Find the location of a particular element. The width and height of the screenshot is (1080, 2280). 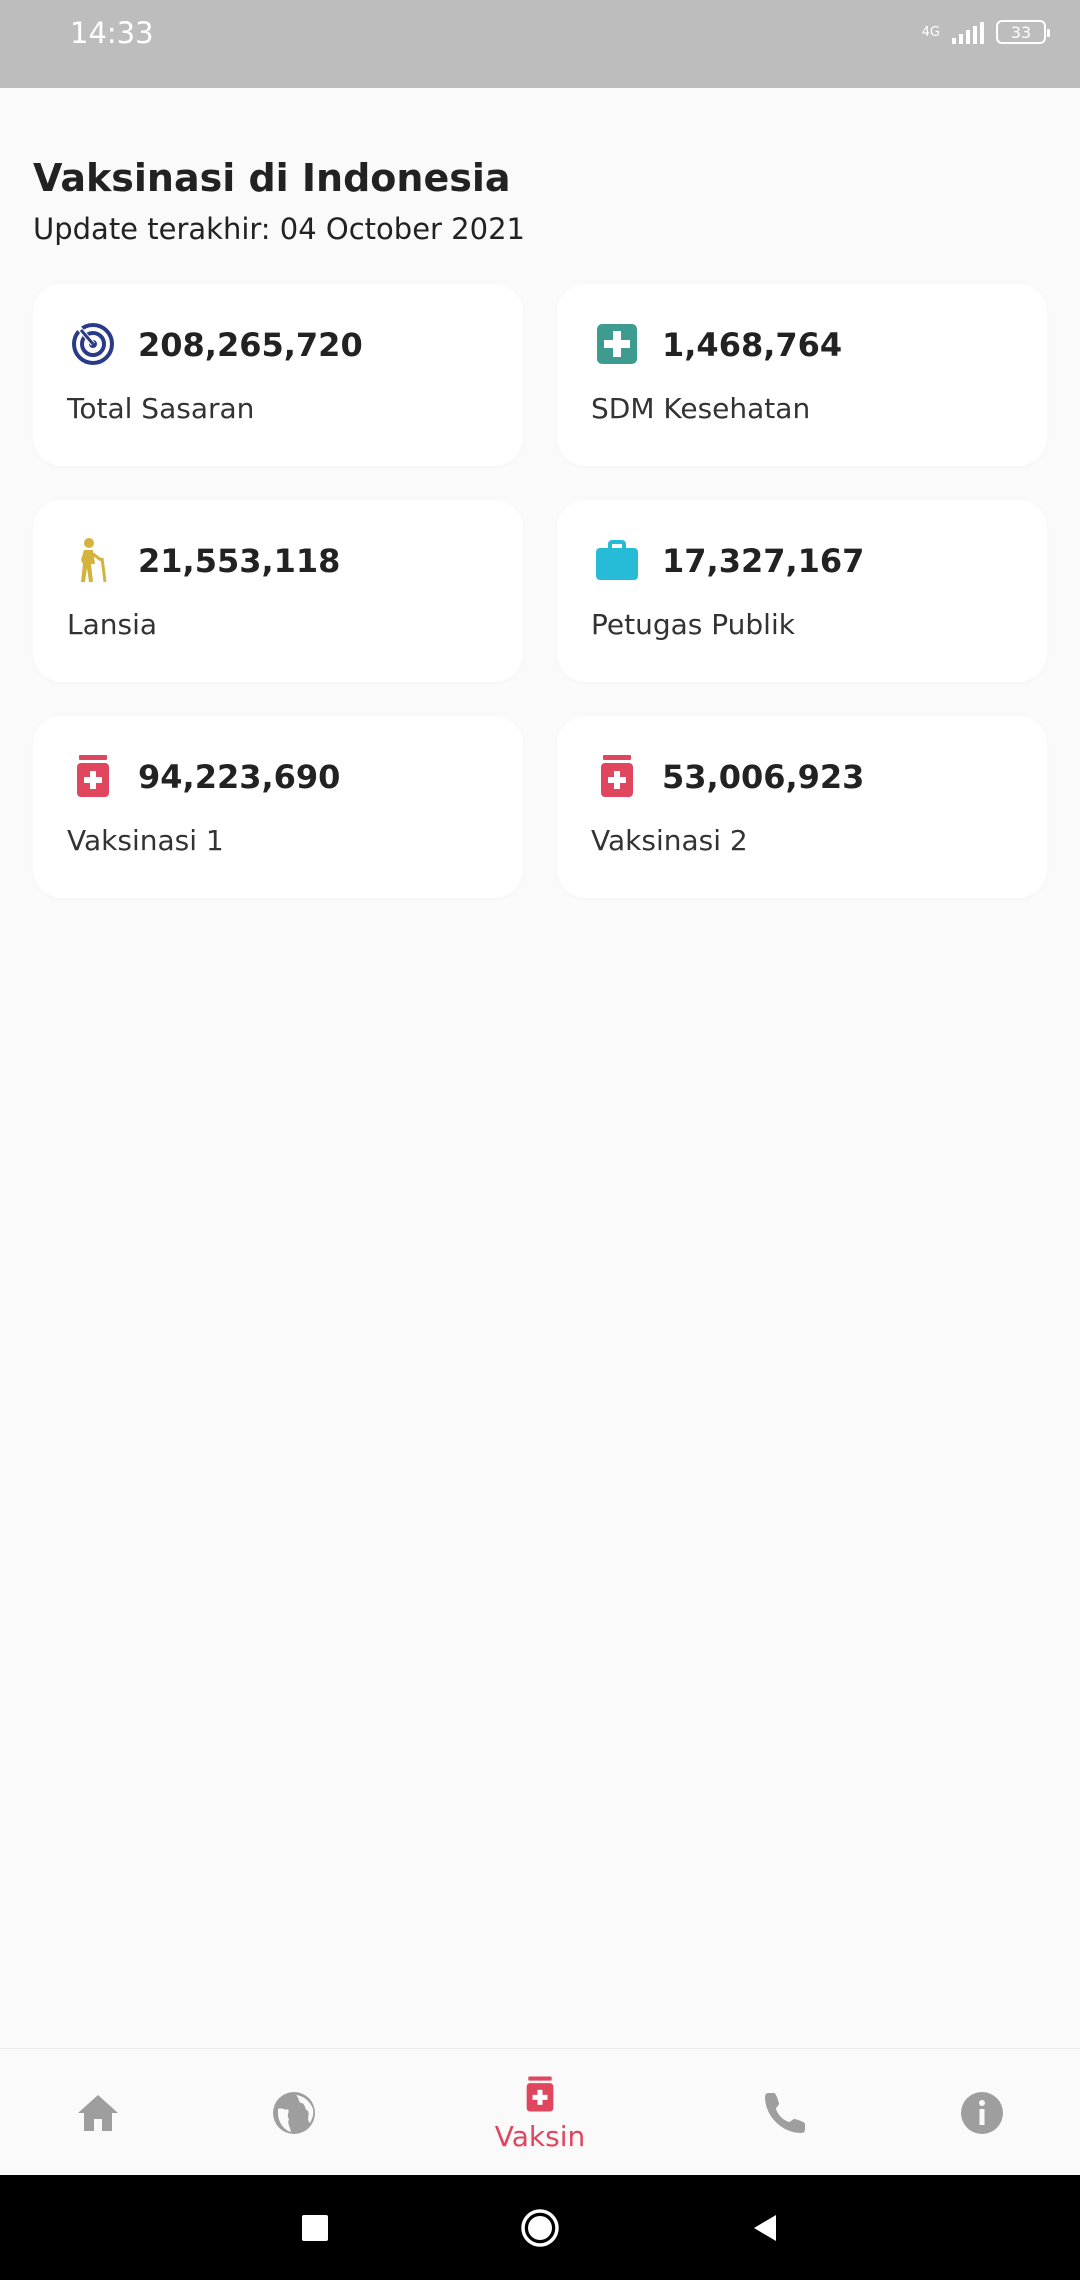

back-button is located at coordinates (765, 2227).